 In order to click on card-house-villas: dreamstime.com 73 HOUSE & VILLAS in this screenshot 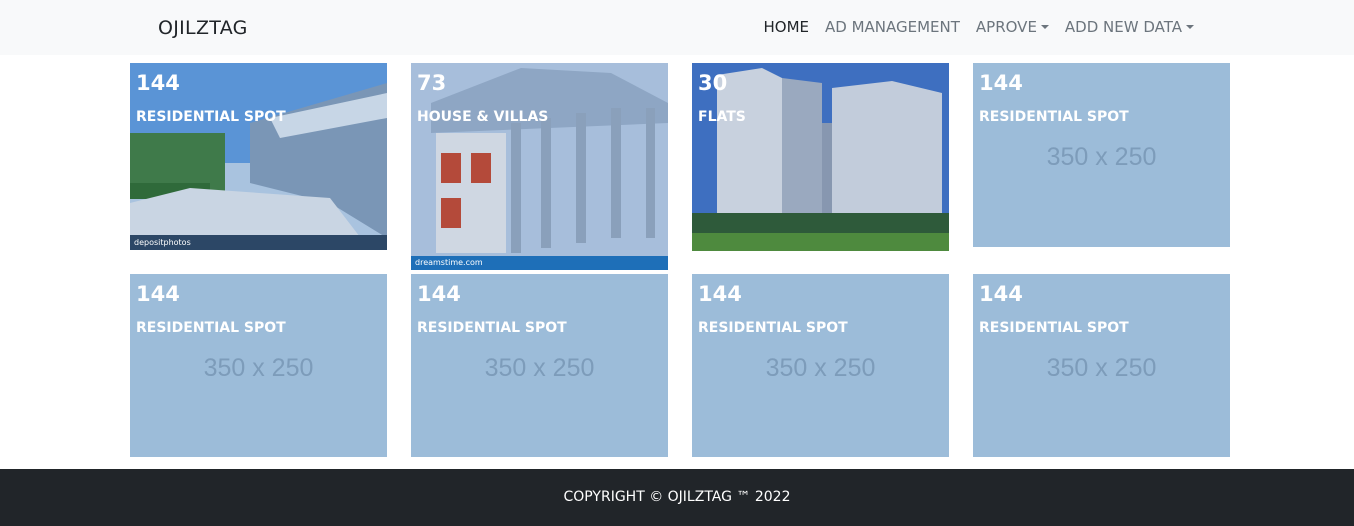, I will do `click(539, 166)`.